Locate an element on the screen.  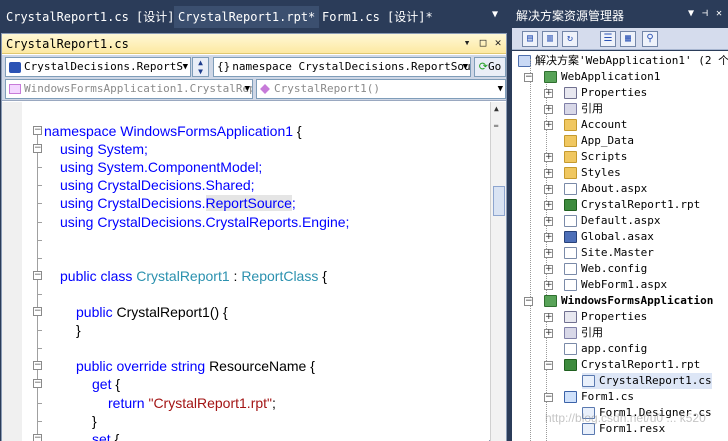
tree-item: App_Data is located at coordinates (599, 141).